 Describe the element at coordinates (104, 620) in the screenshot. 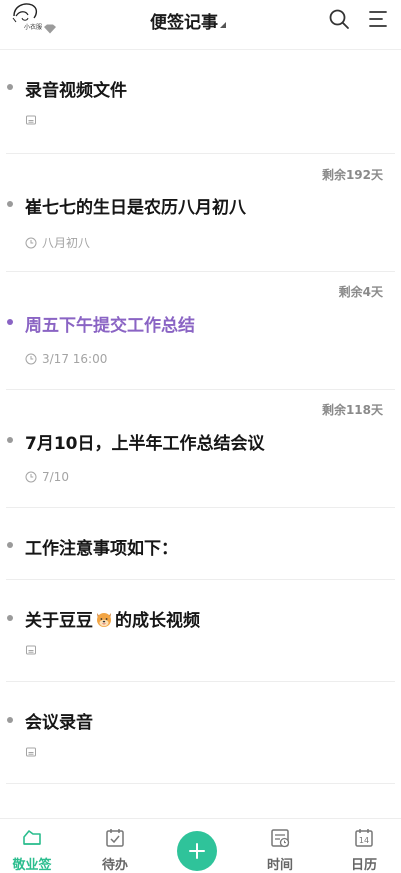

I see `dog-face-emoji-icon` at that location.